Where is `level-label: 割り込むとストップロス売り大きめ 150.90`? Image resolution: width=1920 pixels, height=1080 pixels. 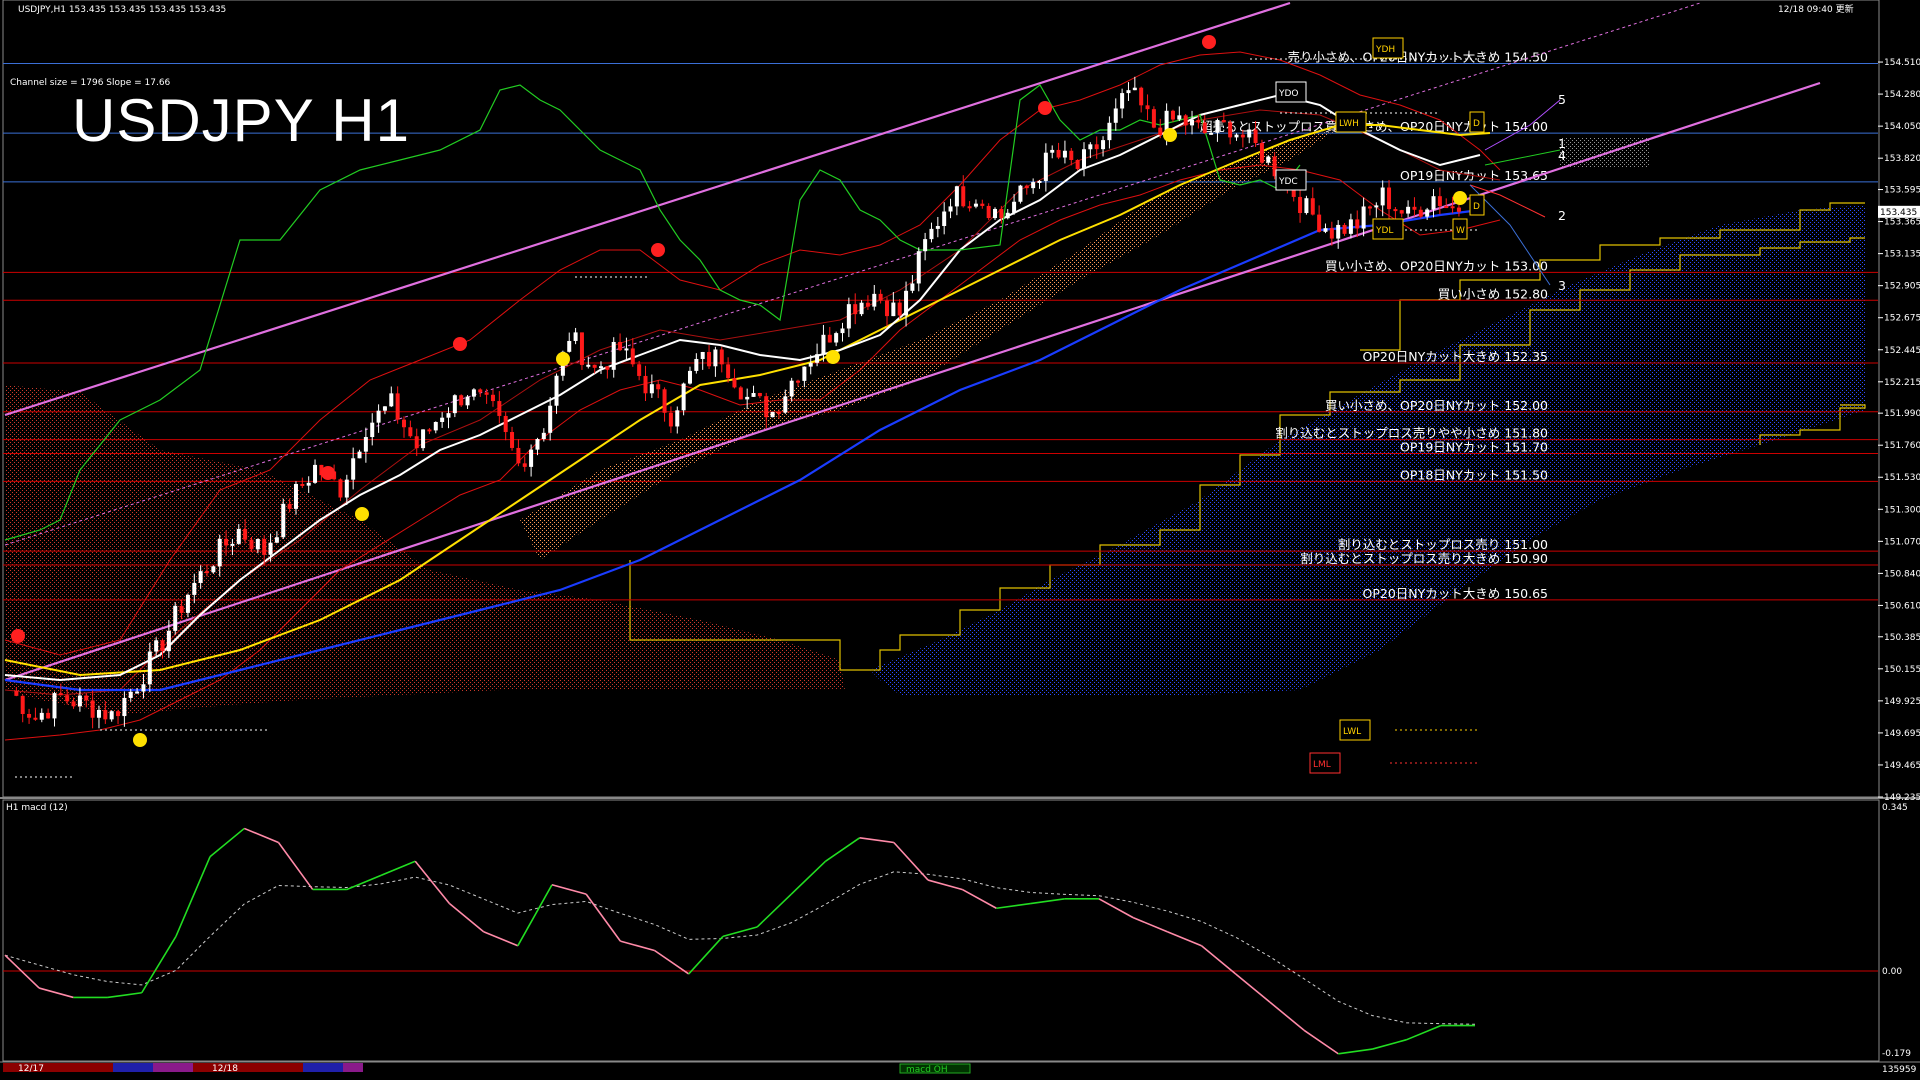 level-label: 割り込むとストップロス売り大きめ 150.90 is located at coordinates (1424, 558).